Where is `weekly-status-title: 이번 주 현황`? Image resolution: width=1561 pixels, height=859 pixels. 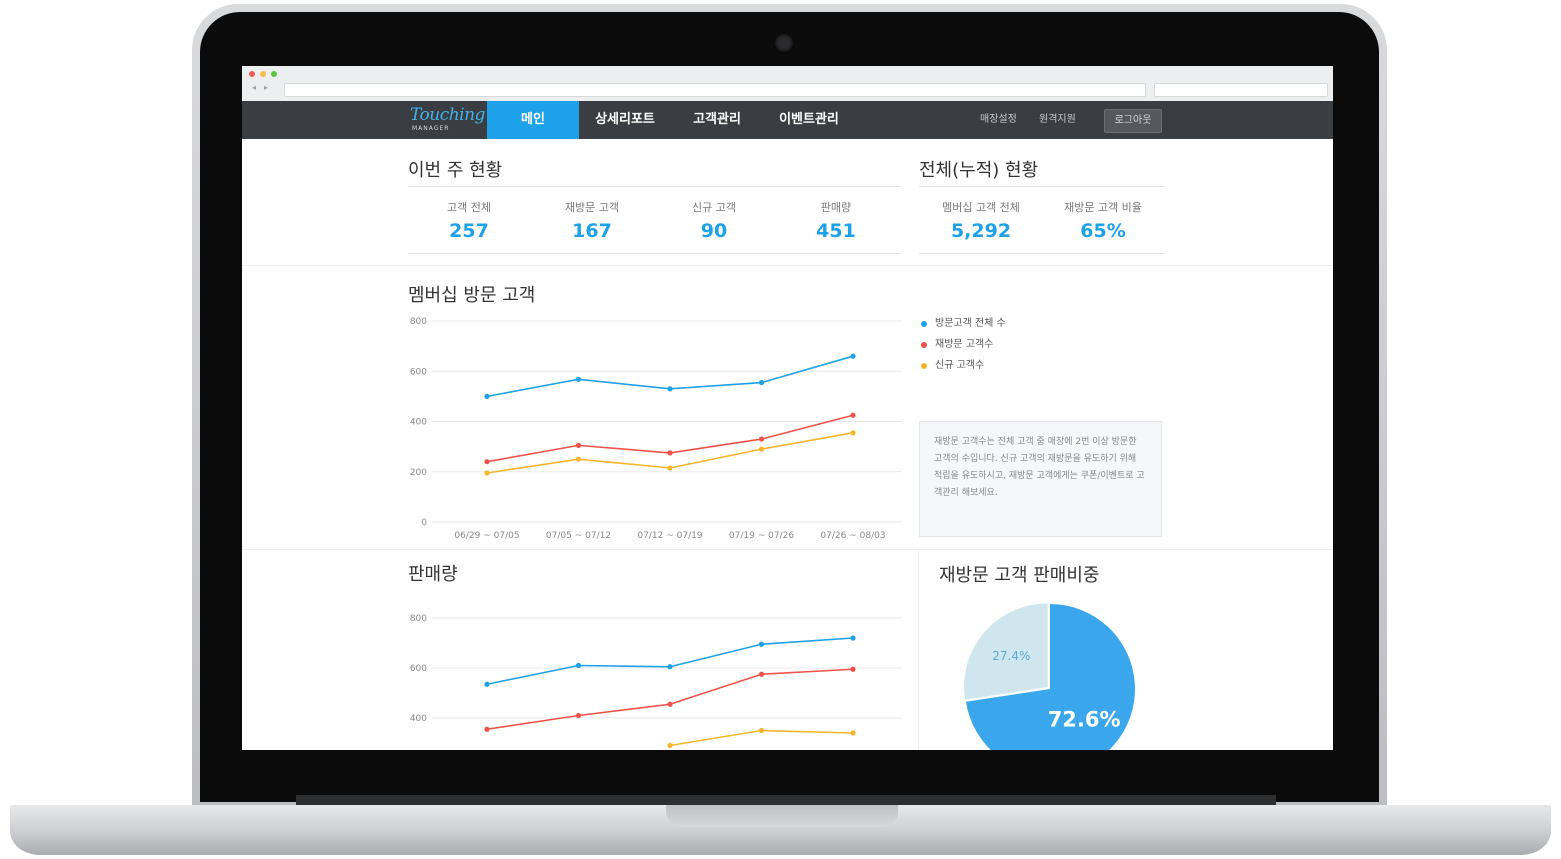
weekly-status-title: 이번 주 현황 is located at coordinates (455, 170).